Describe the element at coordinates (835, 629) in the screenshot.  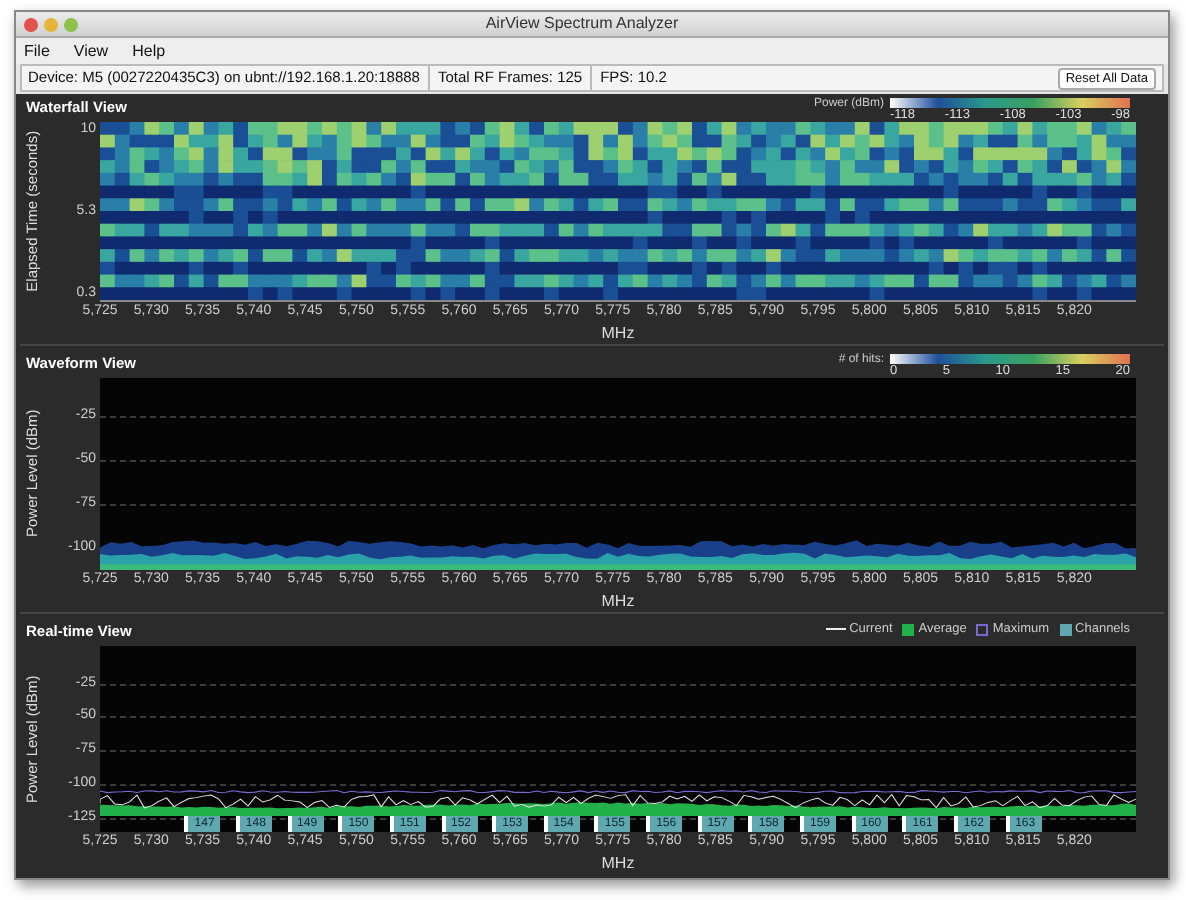
I see `line-swatch-icon` at that location.